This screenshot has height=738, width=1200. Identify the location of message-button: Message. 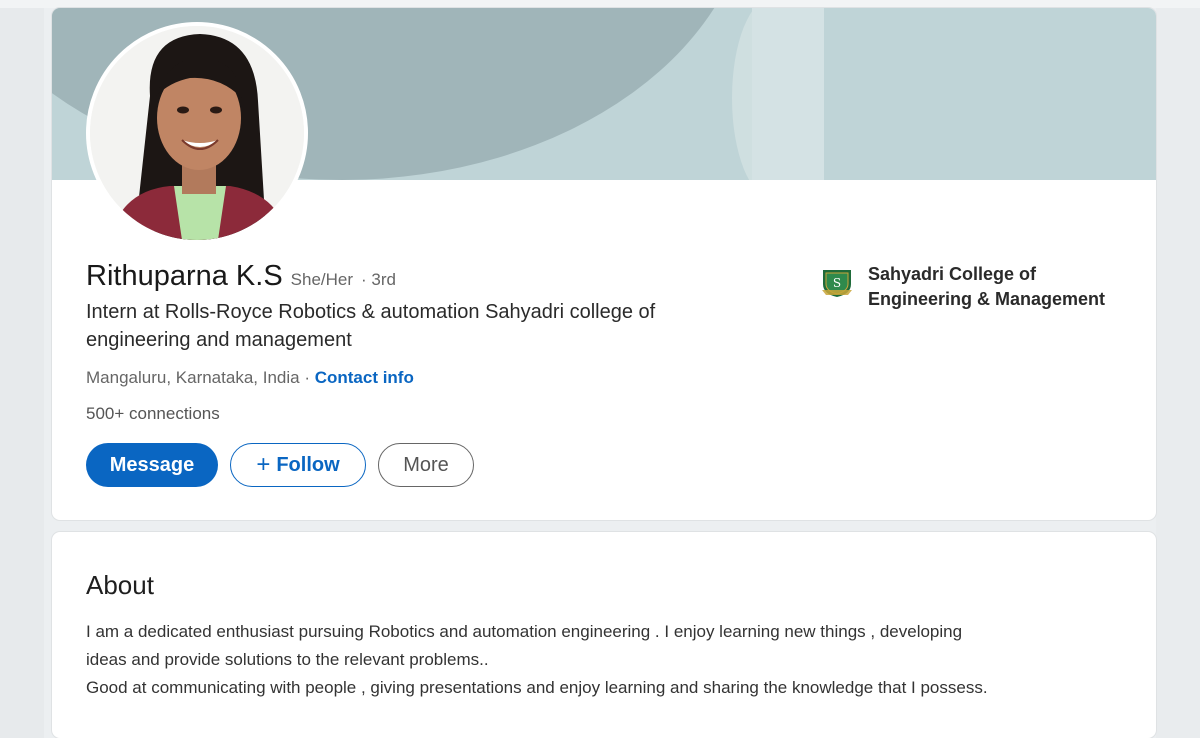
(152, 465).